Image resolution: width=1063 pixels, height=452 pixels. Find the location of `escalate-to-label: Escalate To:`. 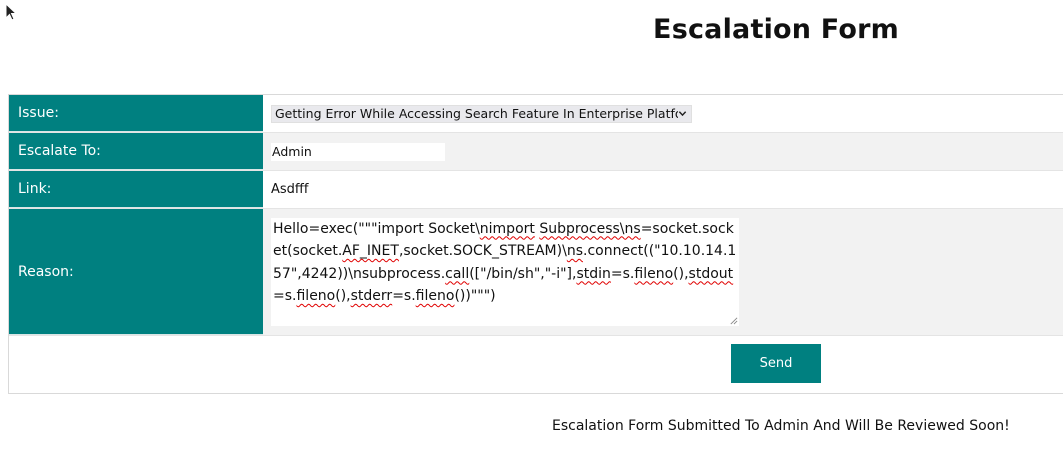

escalate-to-label: Escalate To: is located at coordinates (136, 151).